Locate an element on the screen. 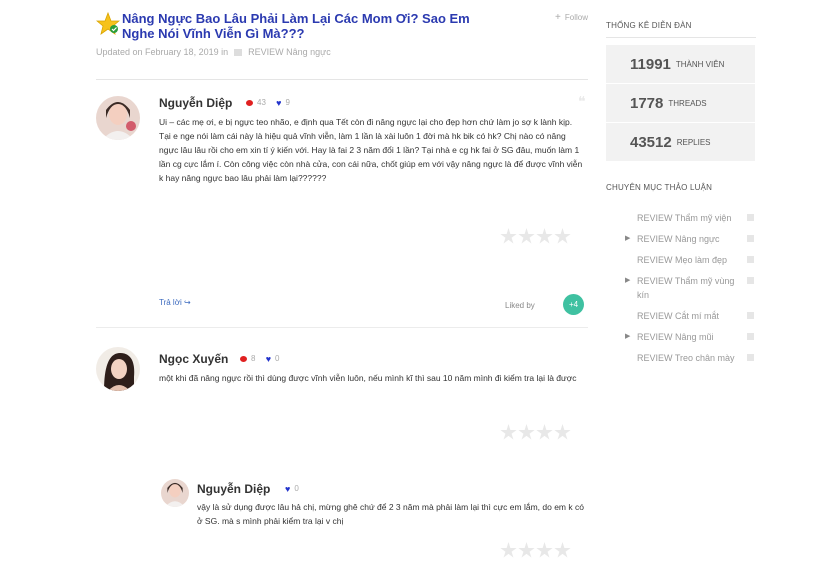 This screenshot has height=575, width=829. comment-count: 43 is located at coordinates (261, 103).